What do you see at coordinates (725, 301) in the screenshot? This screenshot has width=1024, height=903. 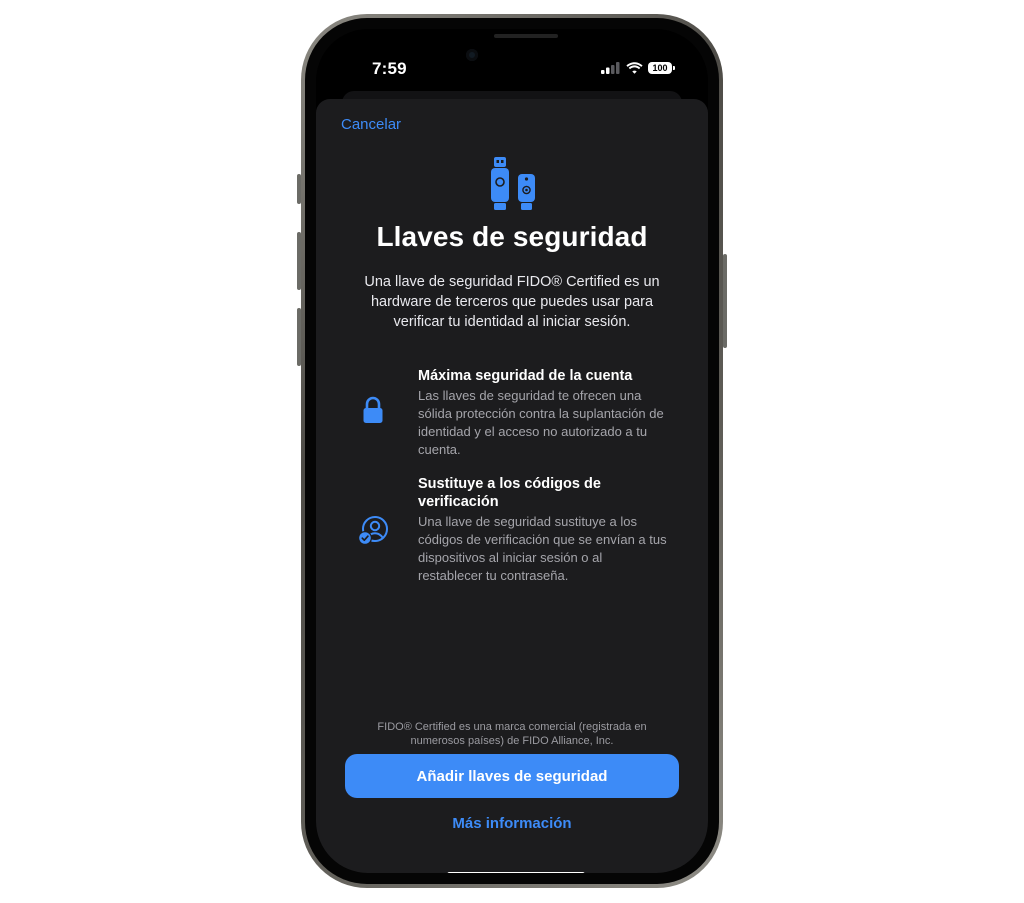 I see `power-button` at bounding box center [725, 301].